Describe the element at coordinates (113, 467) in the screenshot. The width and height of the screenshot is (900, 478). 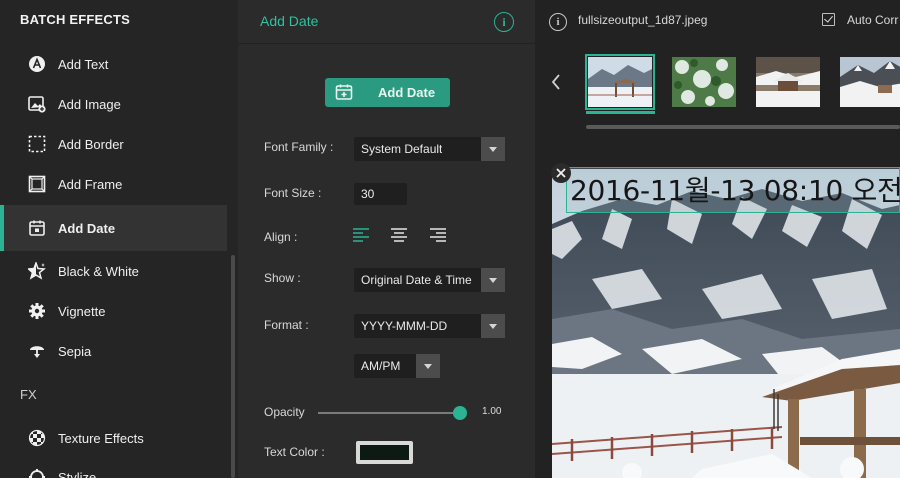
I see `sidebar-item-stylize: Stylize` at that location.